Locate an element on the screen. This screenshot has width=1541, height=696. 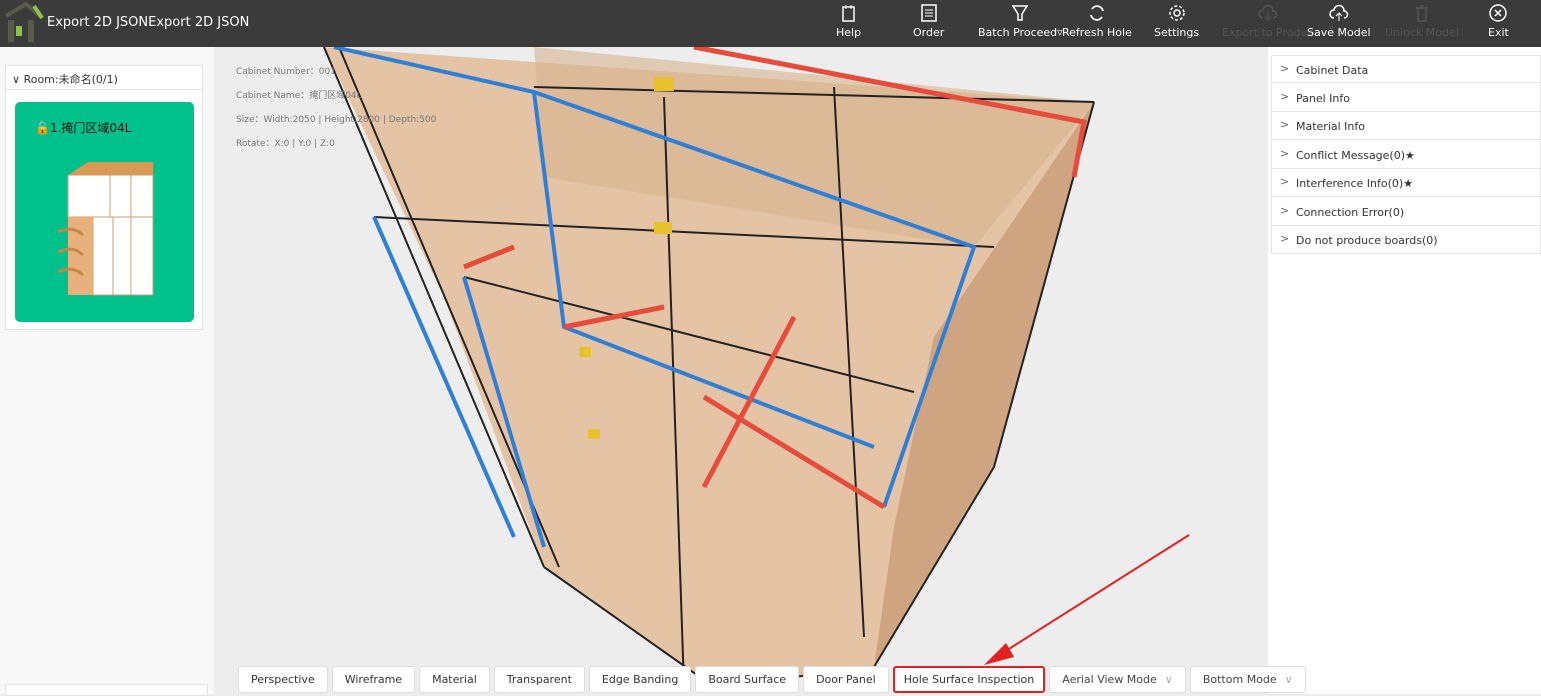
help-doc-icon is located at coordinates (848, 13).